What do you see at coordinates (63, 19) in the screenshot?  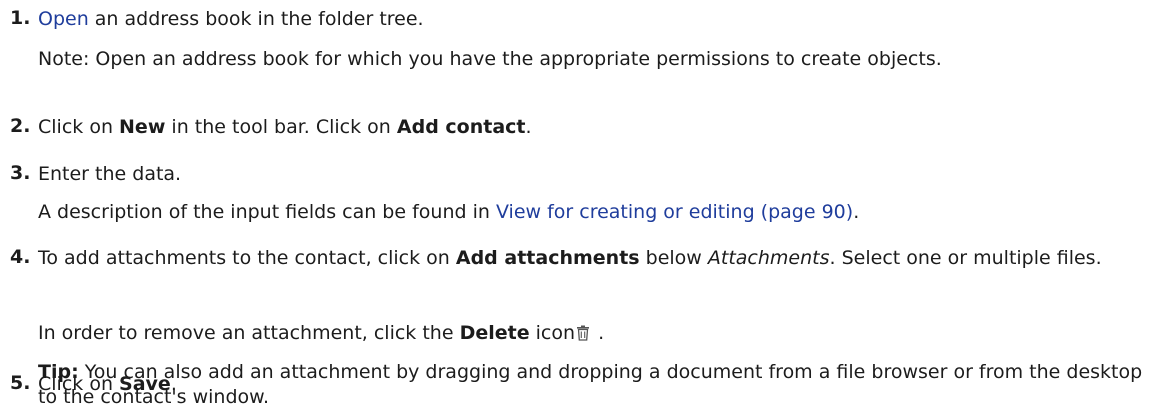 I see `open-link: Open` at bounding box center [63, 19].